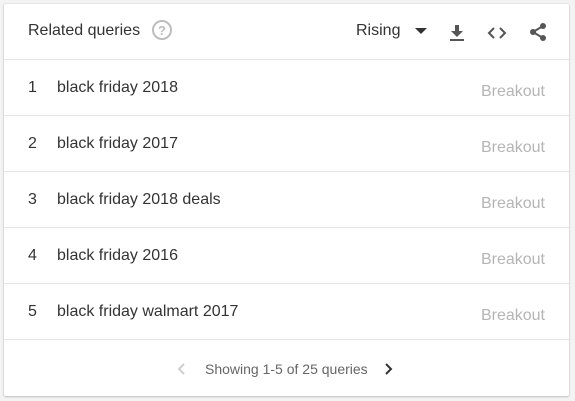  I want to click on query-text: black friday 2018, so click(117, 88).